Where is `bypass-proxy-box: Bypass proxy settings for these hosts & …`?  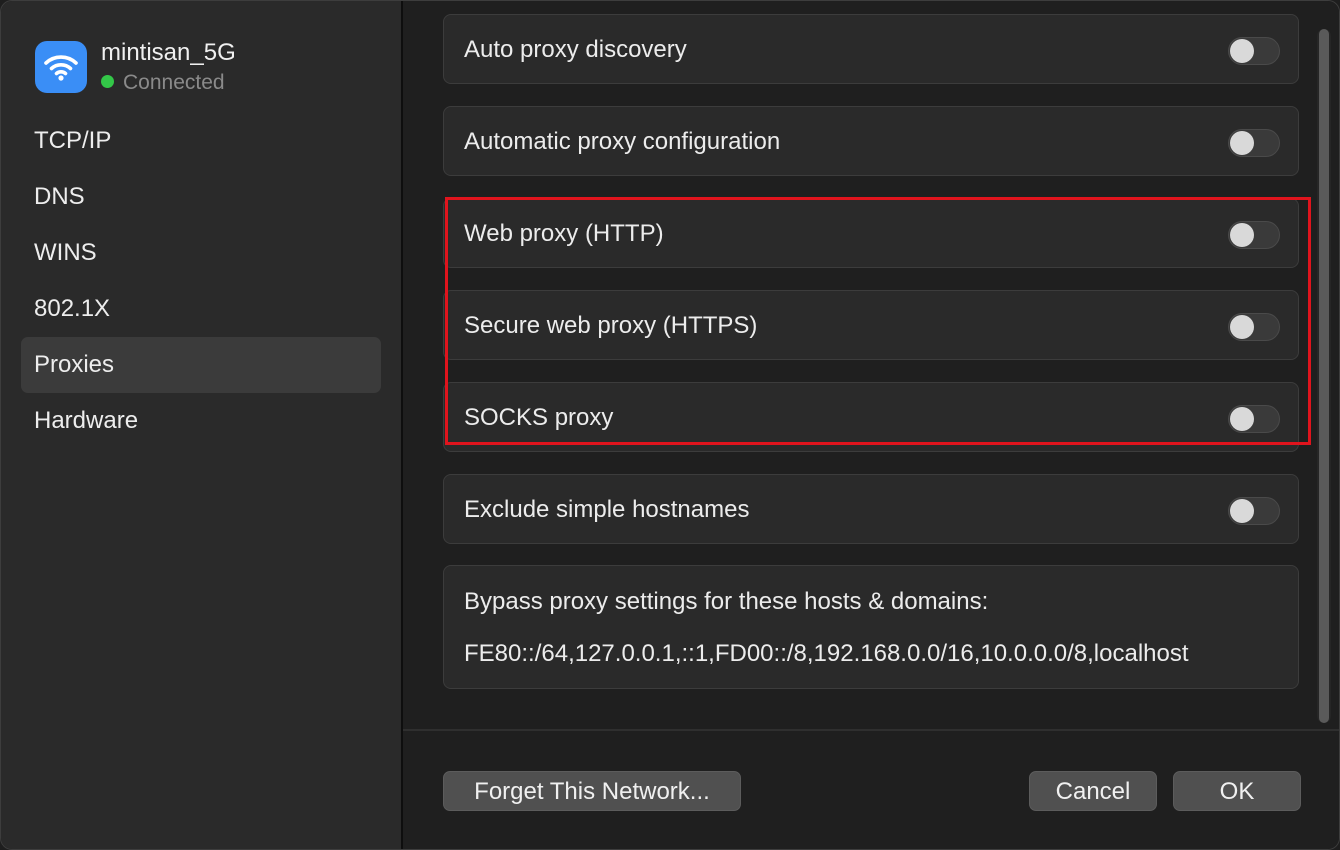
bypass-proxy-box: Bypass proxy settings for these hosts & … is located at coordinates (871, 627).